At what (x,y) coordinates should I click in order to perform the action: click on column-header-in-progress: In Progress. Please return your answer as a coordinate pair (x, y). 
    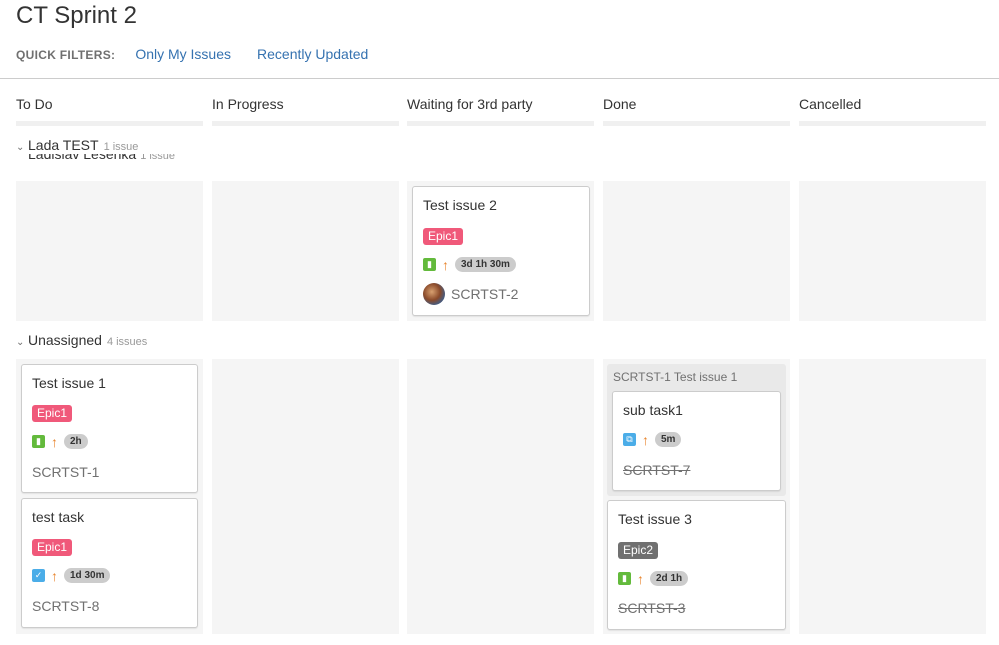
    Looking at the image, I should click on (248, 104).